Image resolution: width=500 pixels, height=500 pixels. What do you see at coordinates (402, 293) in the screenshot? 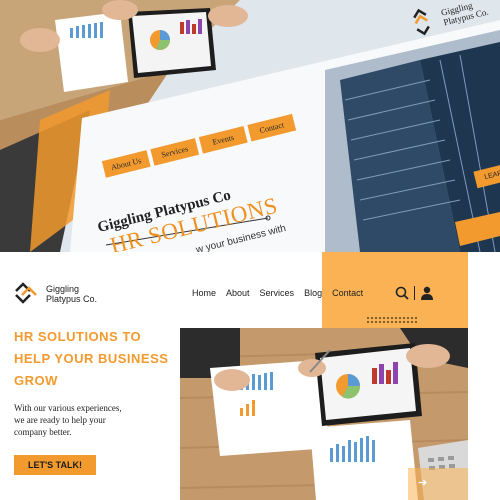
I see `search-icon` at bounding box center [402, 293].